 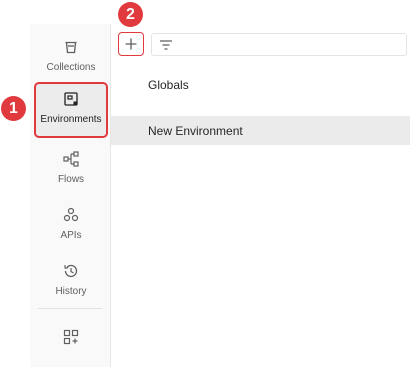 I want to click on sidebar-item-label: Collections, so click(x=71, y=67).